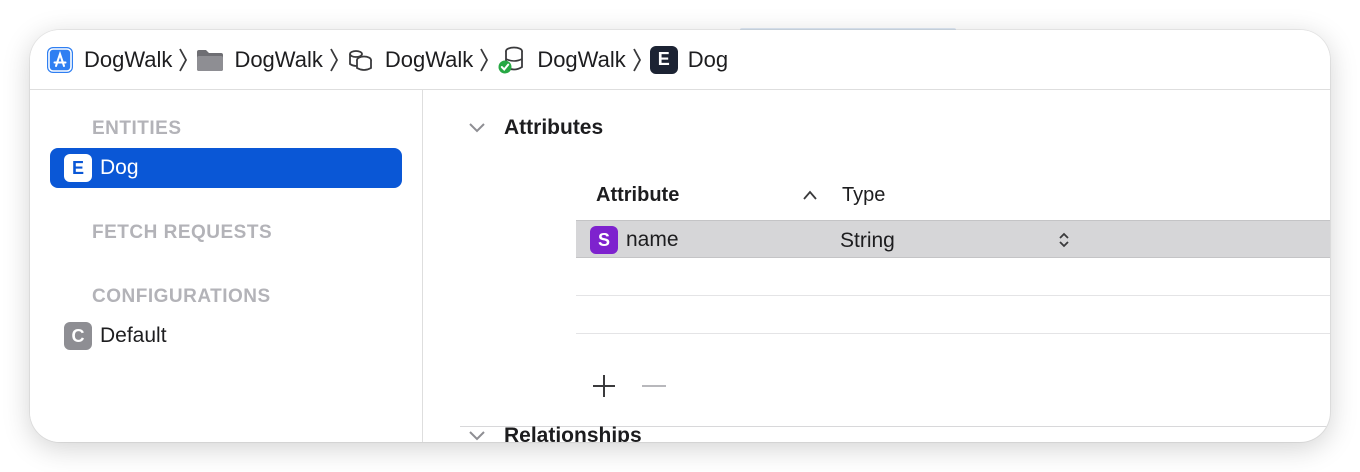 The image size is (1360, 472). Describe the element at coordinates (133, 335) in the screenshot. I see `sidebar-item-label: Default` at that location.